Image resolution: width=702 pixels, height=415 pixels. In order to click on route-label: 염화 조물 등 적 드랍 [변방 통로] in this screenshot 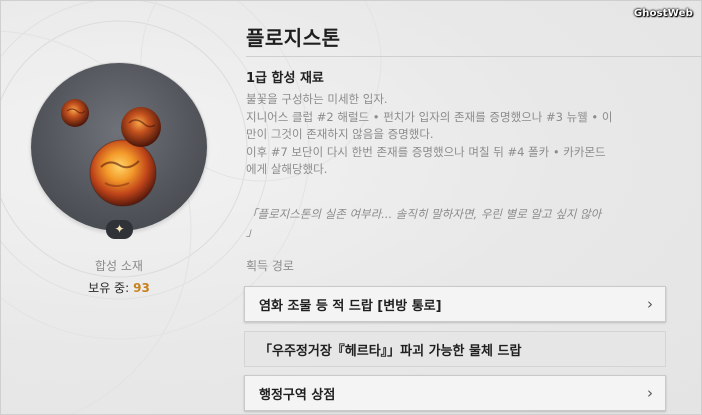, I will do `click(350, 306)`.